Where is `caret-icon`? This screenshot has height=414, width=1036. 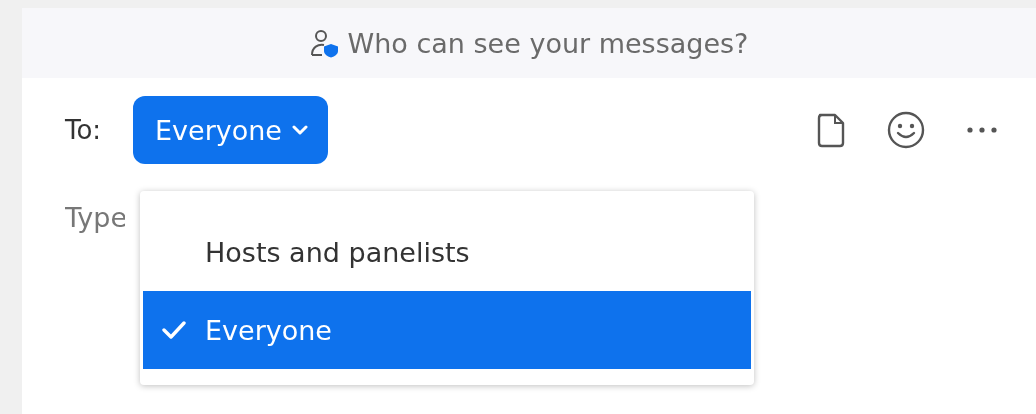 caret-icon is located at coordinates (300, 130).